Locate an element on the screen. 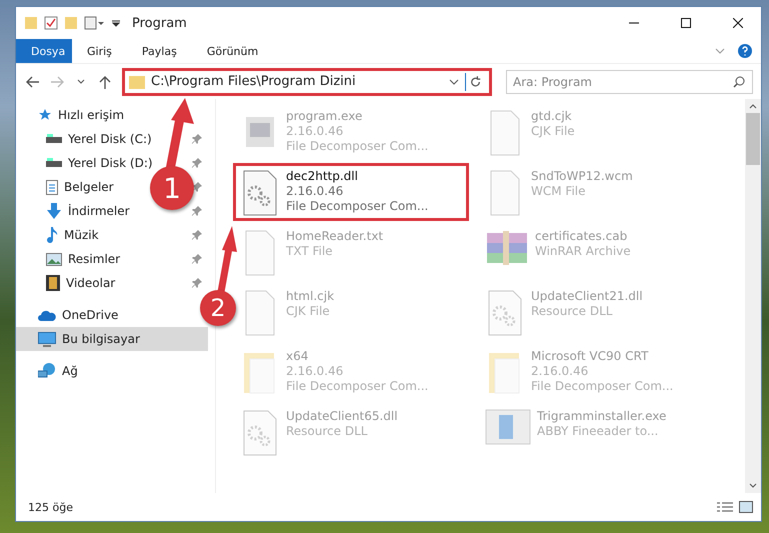  item-count: 125 öğe is located at coordinates (50, 507).